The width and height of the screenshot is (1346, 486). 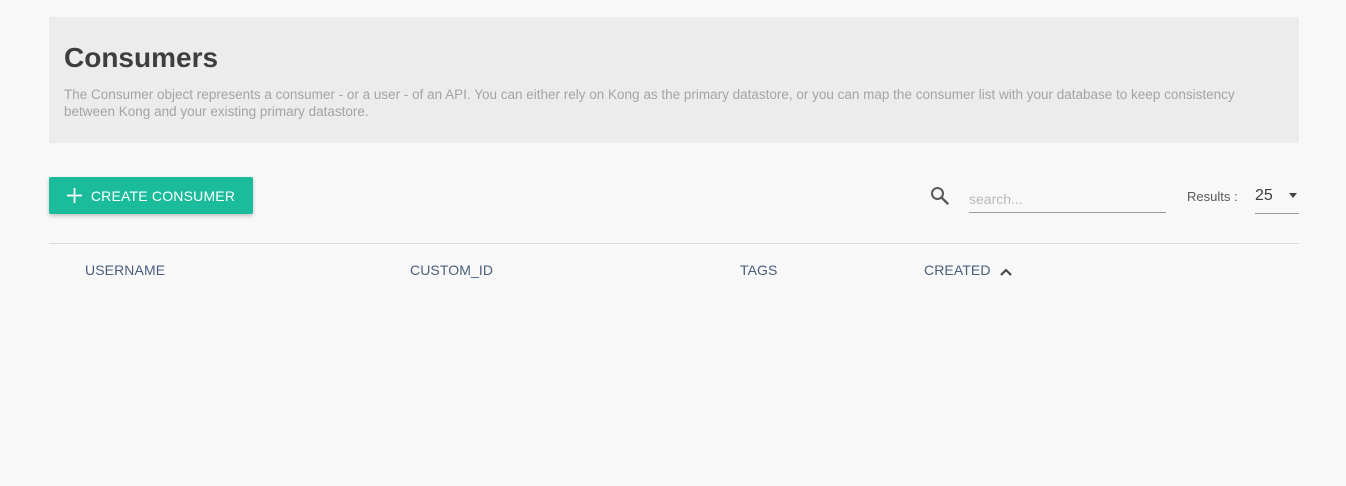 I want to click on table-divider, so click(x=674, y=243).